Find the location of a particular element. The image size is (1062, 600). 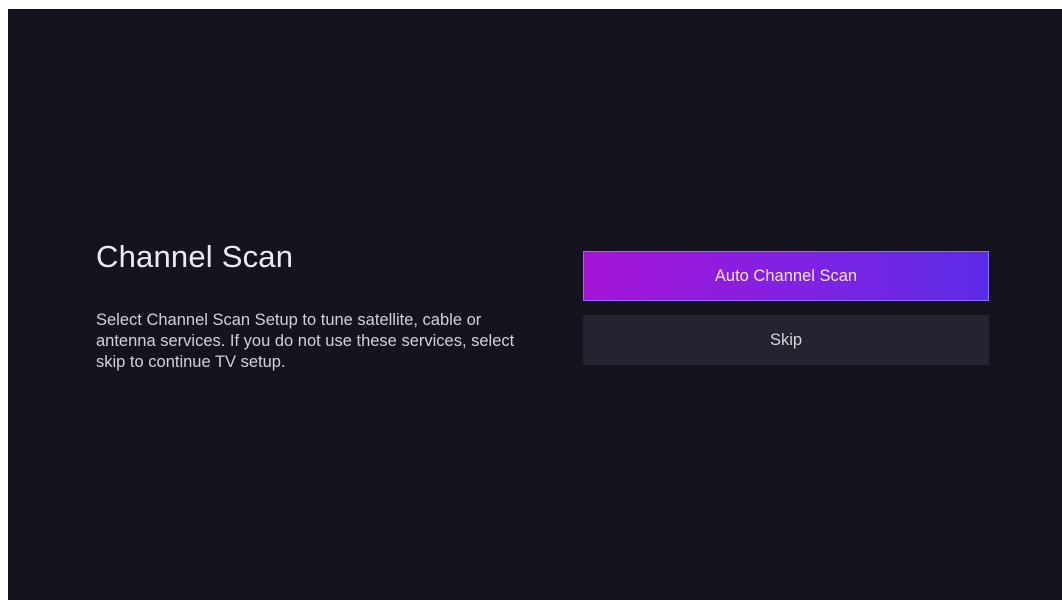

skip-label: Skip is located at coordinates (786, 339).